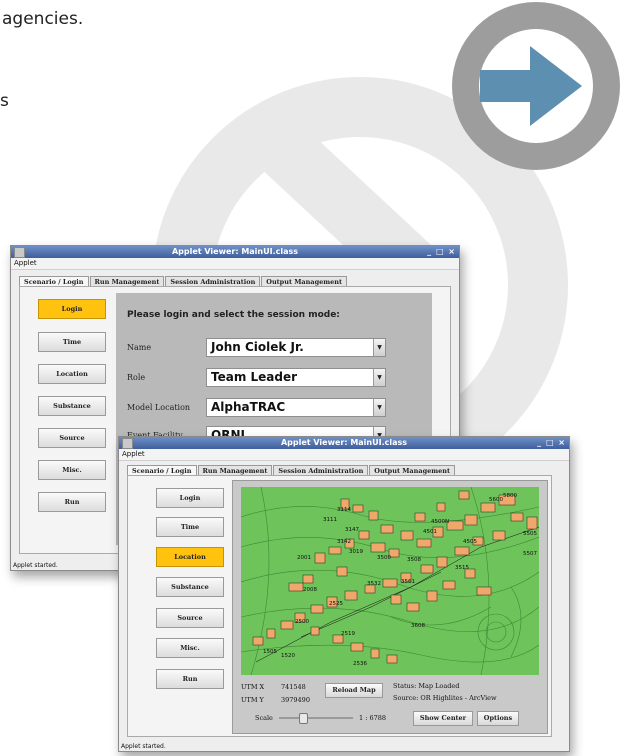 The height and width of the screenshot is (756, 634). Describe the element at coordinates (248, 407) in the screenshot. I see `model-location-value: AlphaTRAC` at that location.